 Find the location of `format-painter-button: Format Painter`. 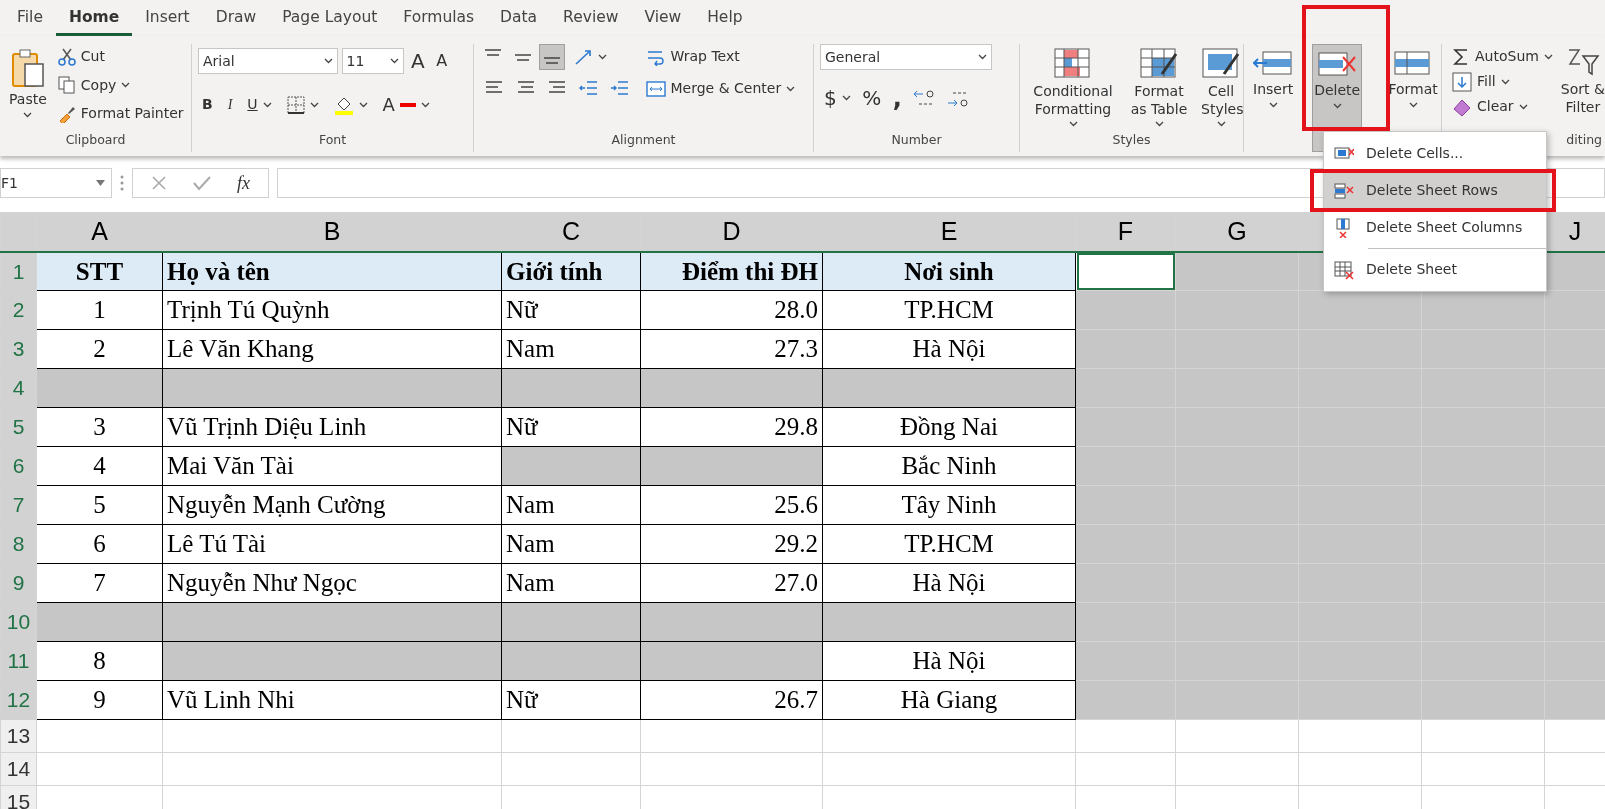

format-painter-button: Format Painter is located at coordinates (120, 113).